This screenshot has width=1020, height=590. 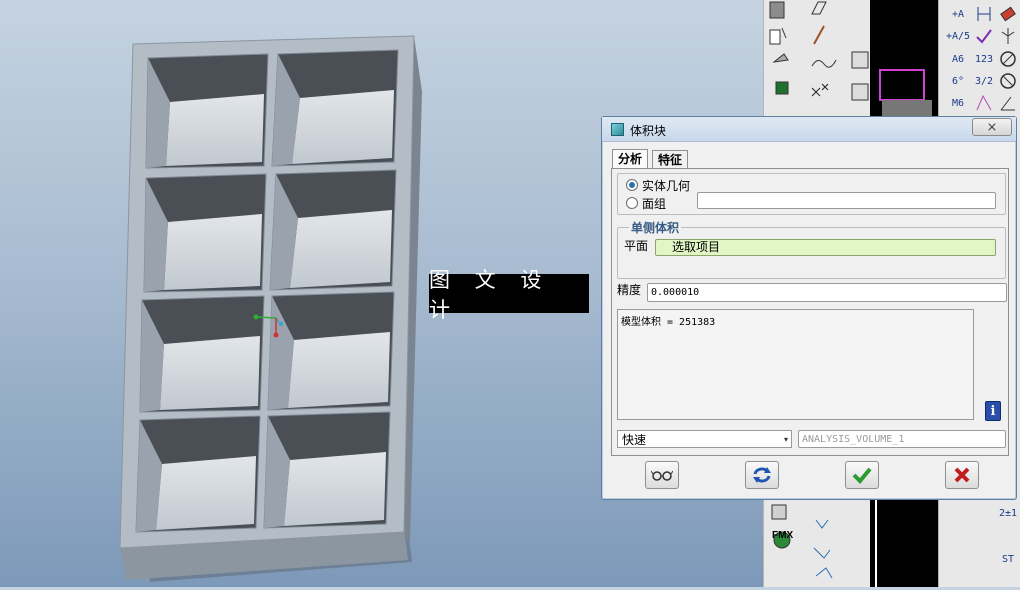 What do you see at coordinates (648, 131) in the screenshot?
I see `dialog-title: 体积块` at bounding box center [648, 131].